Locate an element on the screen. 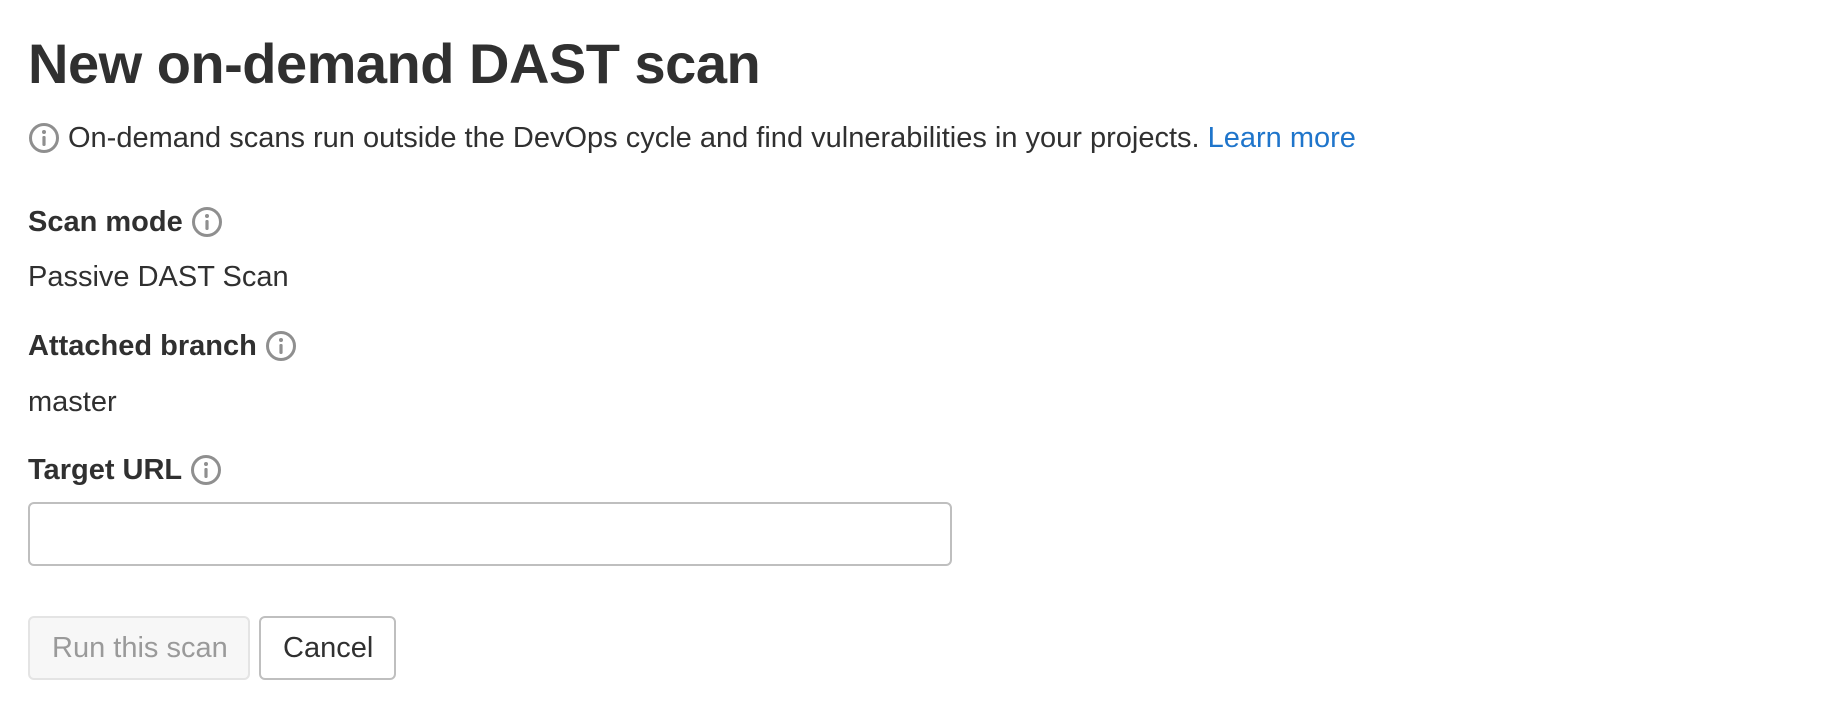 The height and width of the screenshot is (728, 1846). run-scan-button: Run this scan is located at coordinates (139, 648).